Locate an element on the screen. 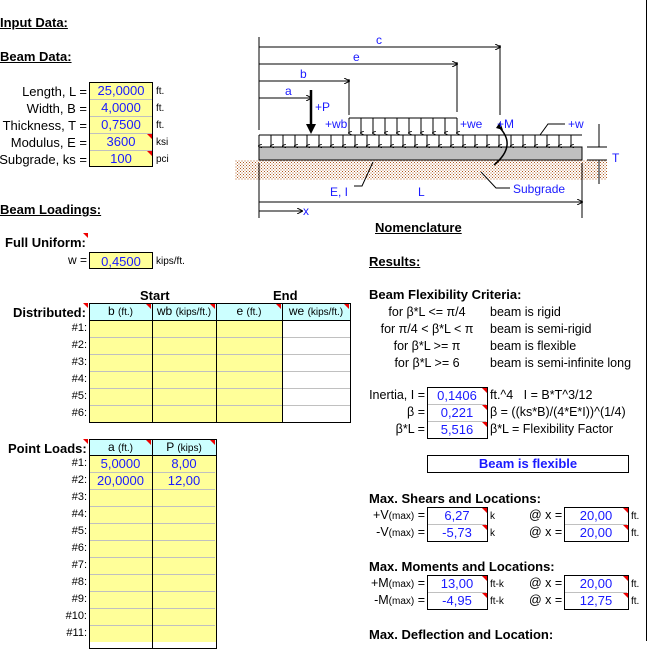 This screenshot has height=649, width=650. label-wb: +wb is located at coordinates (336, 124).